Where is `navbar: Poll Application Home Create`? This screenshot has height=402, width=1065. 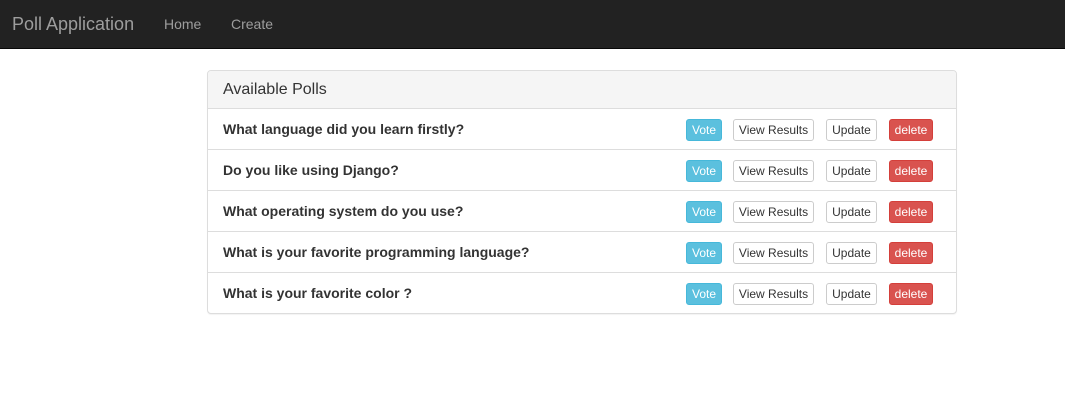 navbar: Poll Application Home Create is located at coordinates (532, 24).